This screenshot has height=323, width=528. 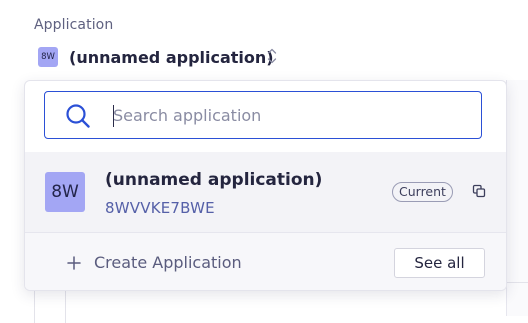 What do you see at coordinates (74, 262) in the screenshot?
I see `plus-icon` at bounding box center [74, 262].